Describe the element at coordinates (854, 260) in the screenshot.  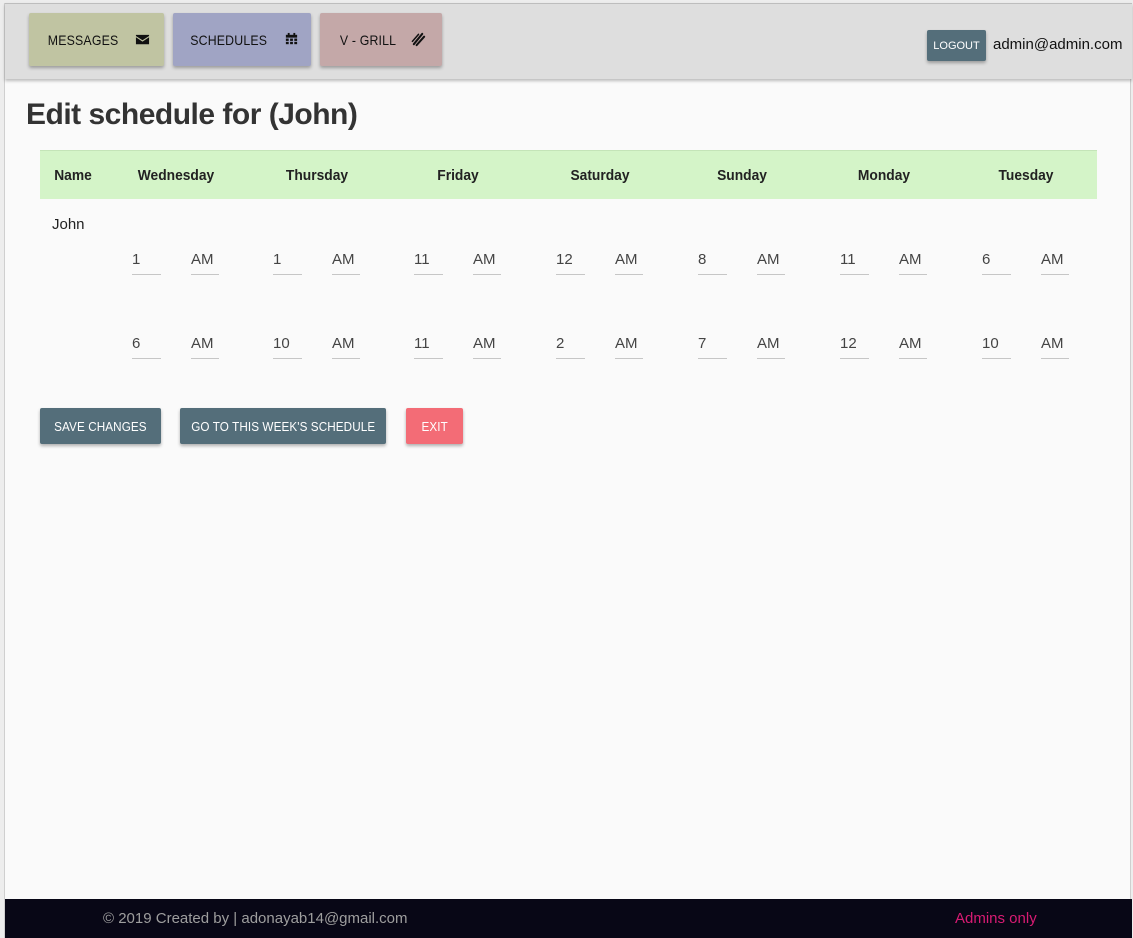
I see `hour-input-monday-1: 11` at that location.